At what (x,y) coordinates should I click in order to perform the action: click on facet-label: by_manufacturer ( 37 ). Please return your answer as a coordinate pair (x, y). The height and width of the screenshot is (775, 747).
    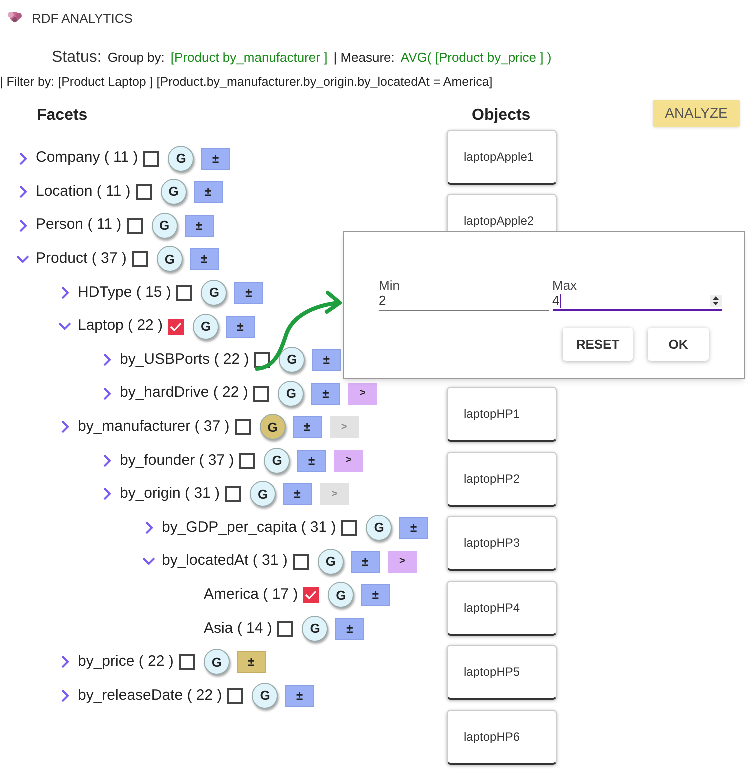
    Looking at the image, I should click on (154, 427).